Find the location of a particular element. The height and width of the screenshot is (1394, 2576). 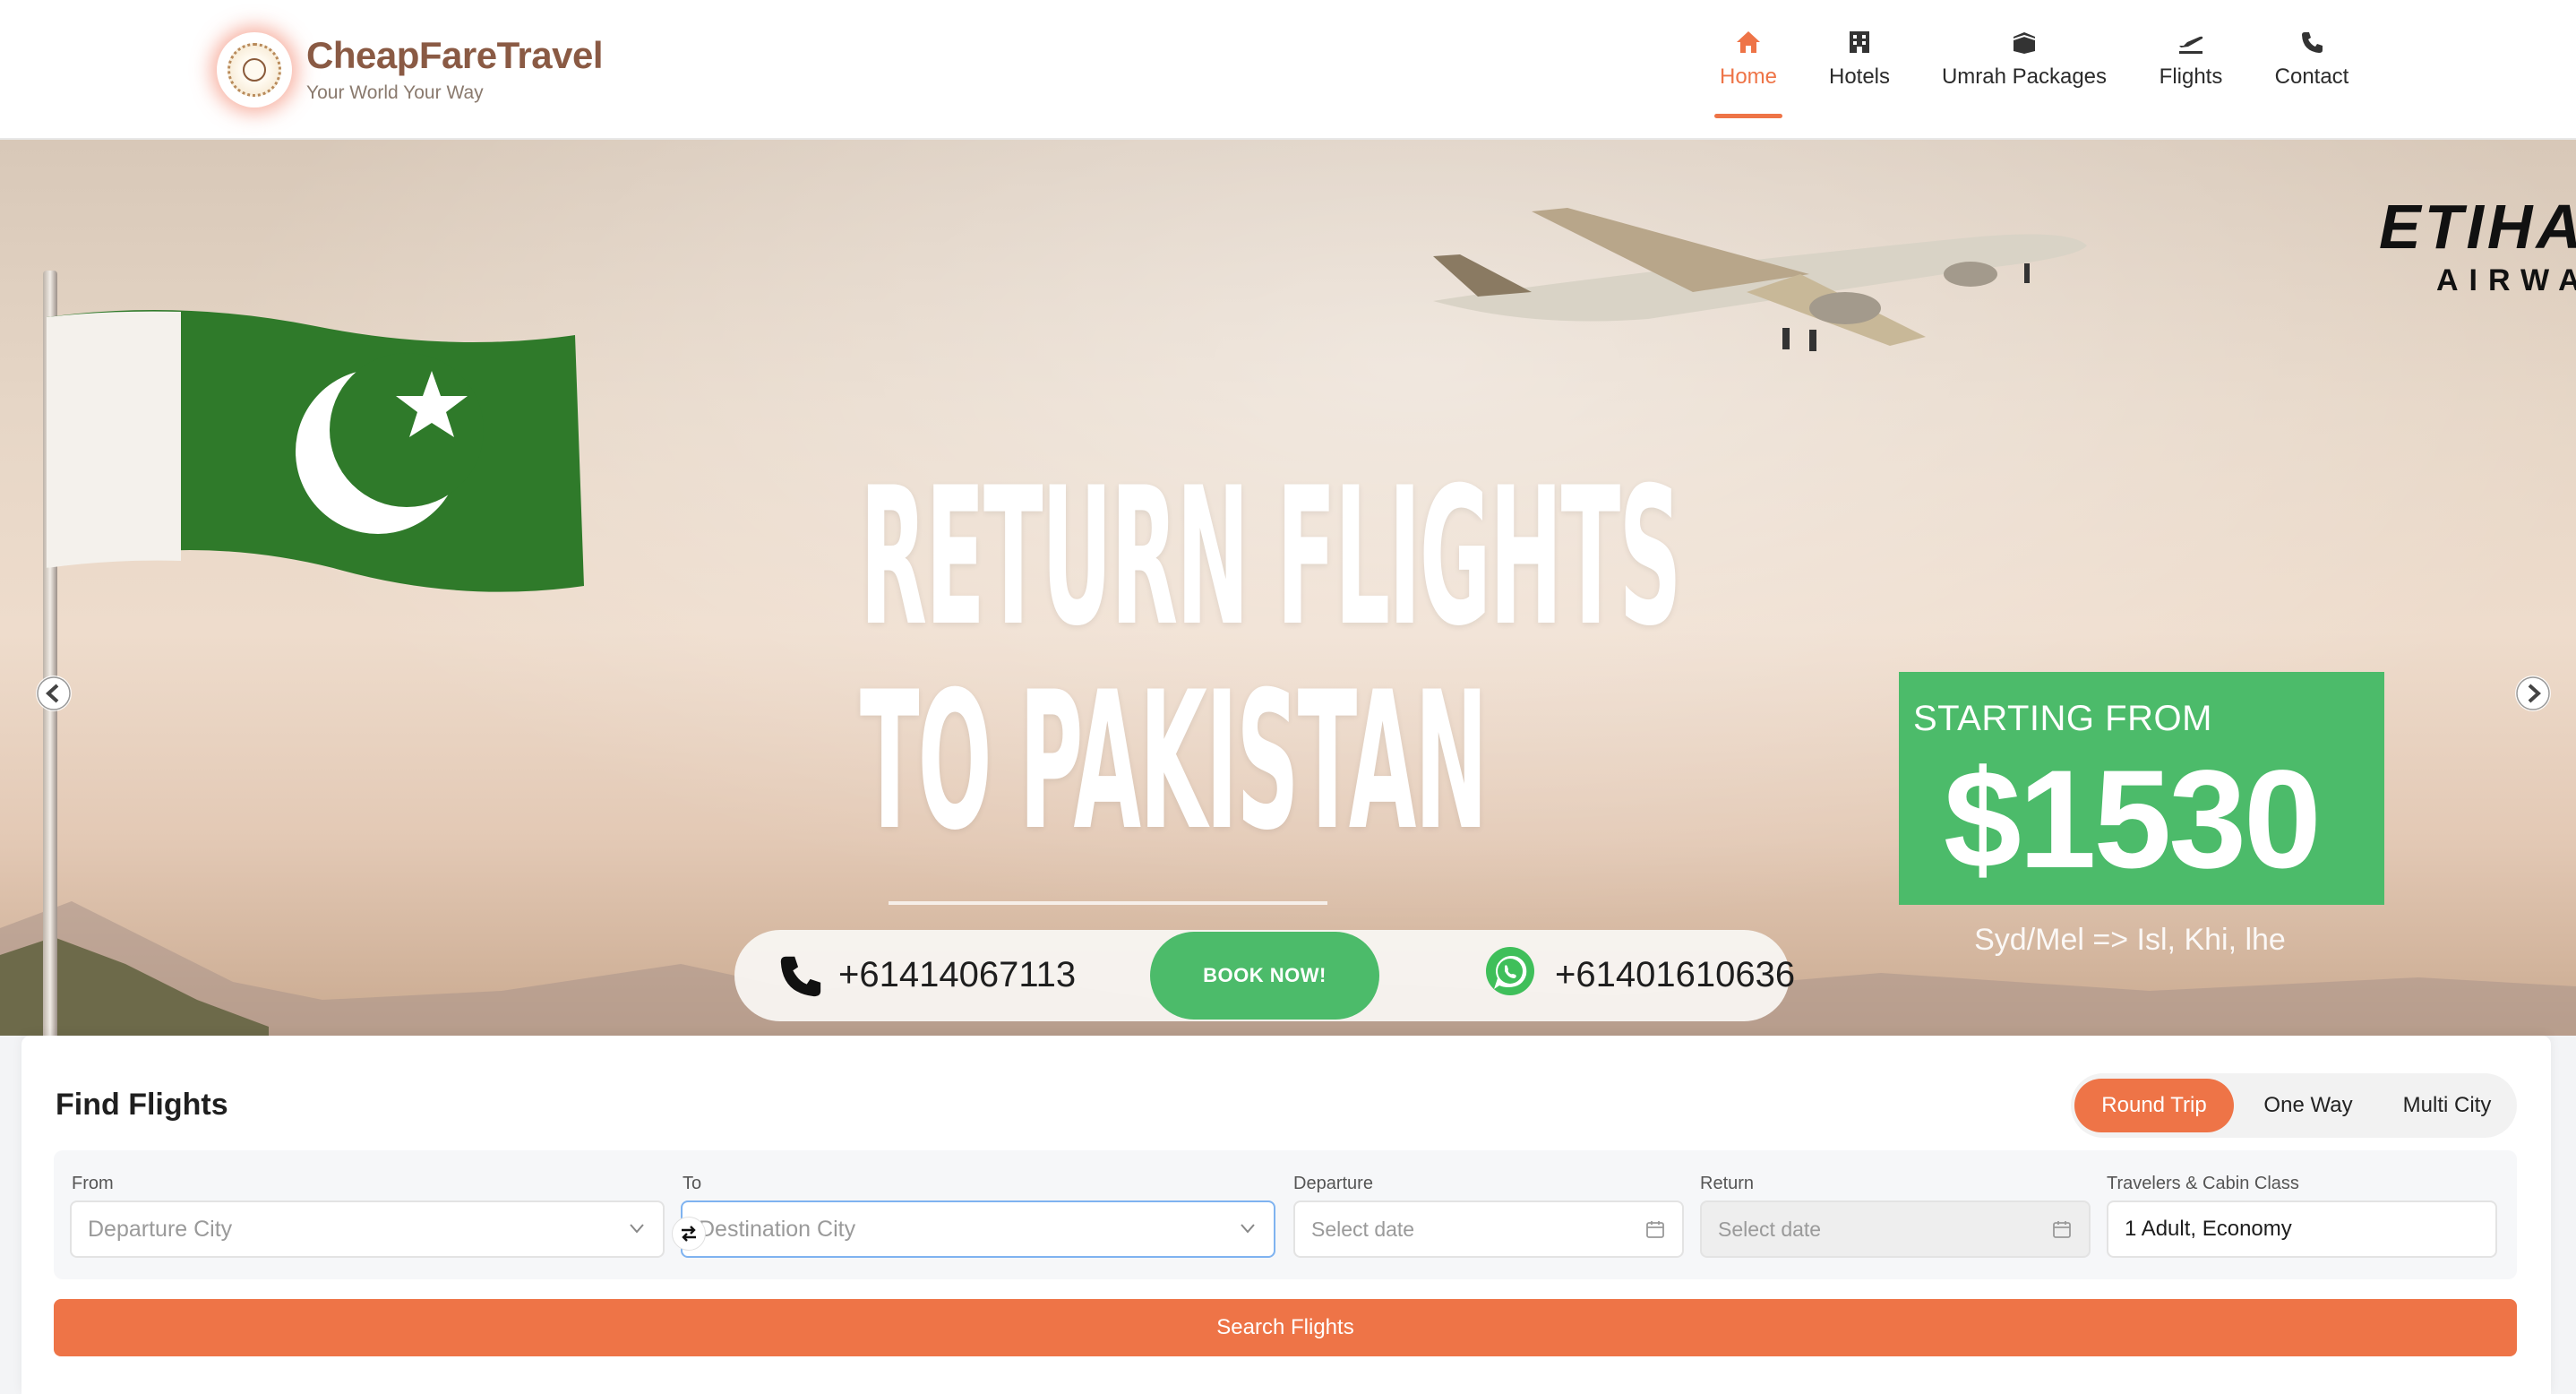

nav-contact: Contact is located at coordinates (2312, 71).